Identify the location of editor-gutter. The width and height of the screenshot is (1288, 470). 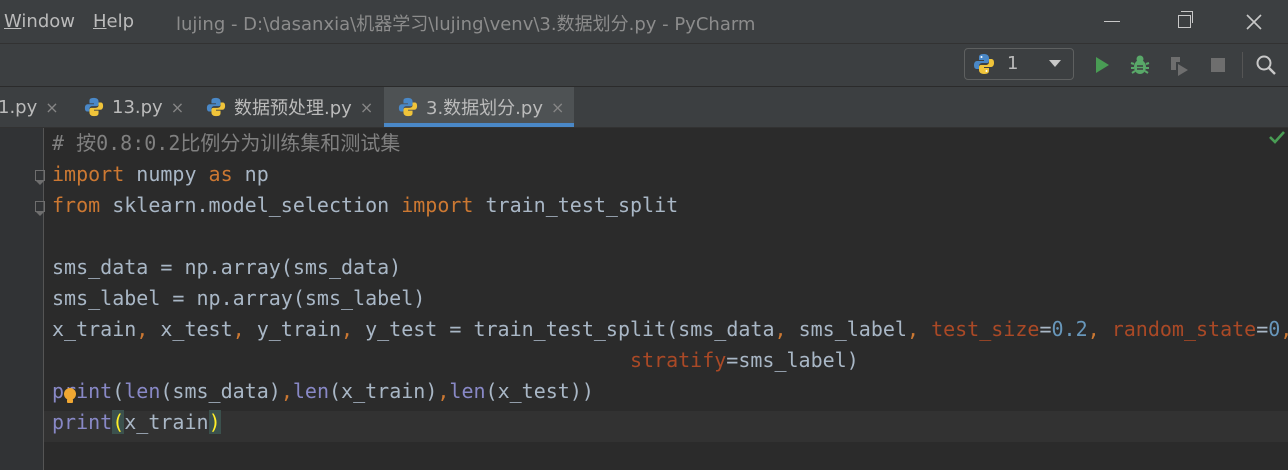
(22, 299).